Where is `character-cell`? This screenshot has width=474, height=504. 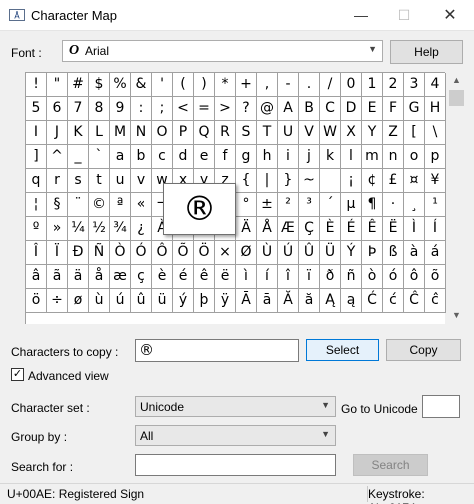
character-cell is located at coordinates (330, 181).